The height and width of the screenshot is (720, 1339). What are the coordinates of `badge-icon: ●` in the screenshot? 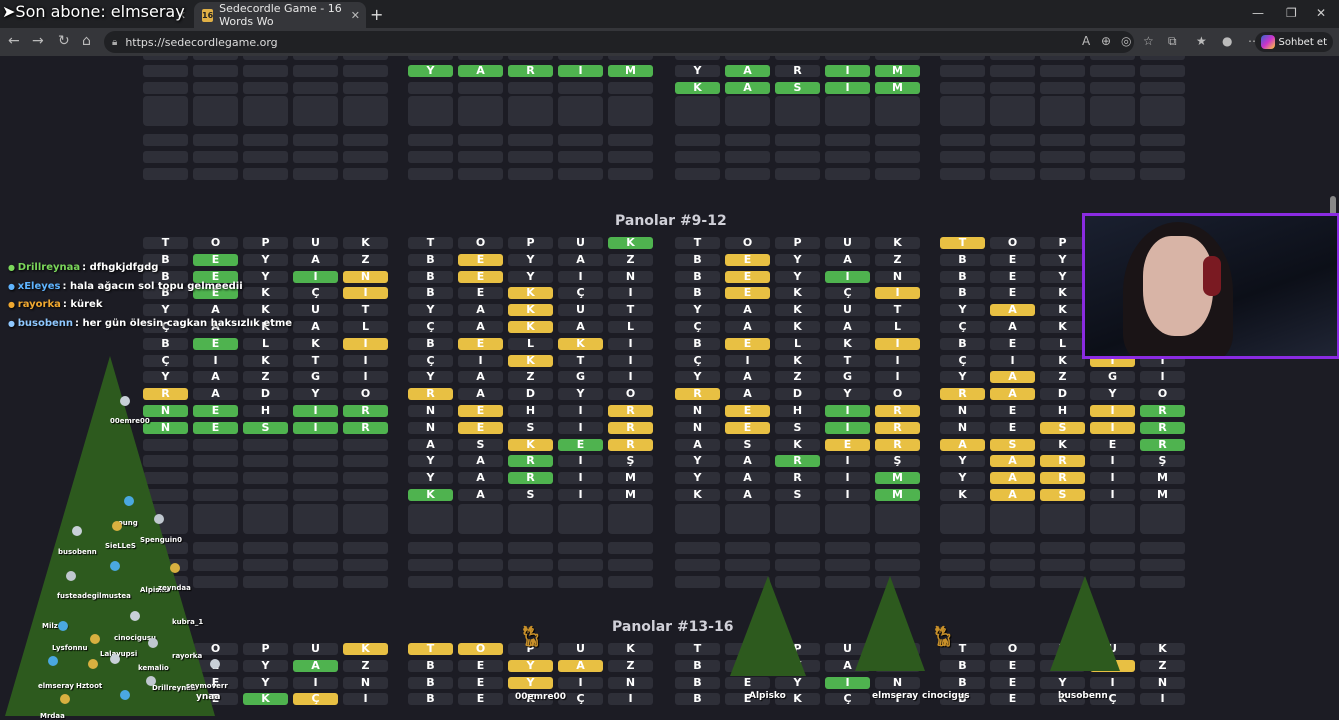 It's located at (13, 267).